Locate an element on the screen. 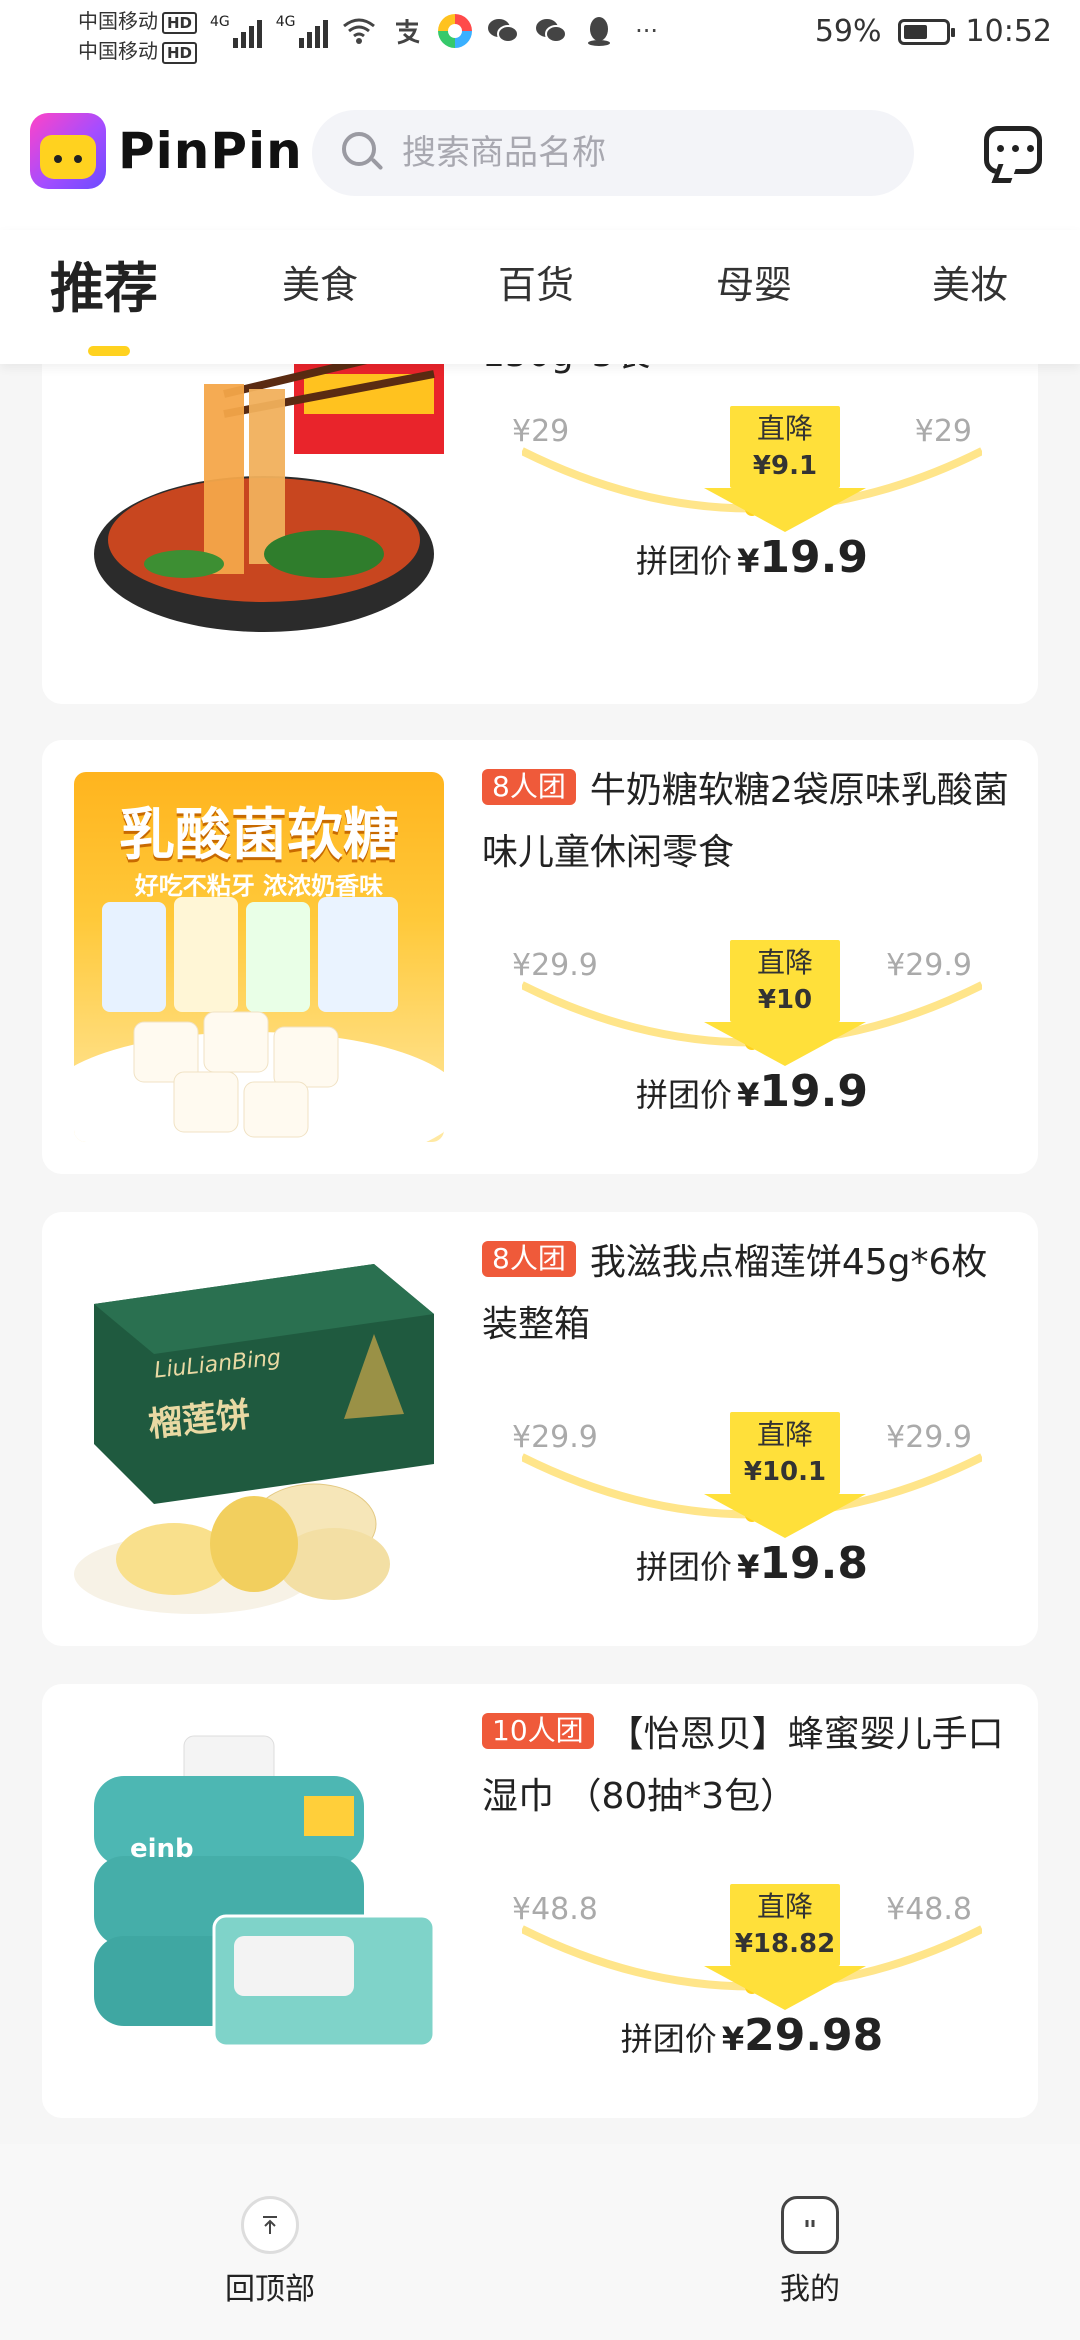 The image size is (1080, 2340). price-comparison: ¥29.9 ¥29.9 直降 ¥10.1 拼团价 ¥19.8 is located at coordinates (752, 1506).